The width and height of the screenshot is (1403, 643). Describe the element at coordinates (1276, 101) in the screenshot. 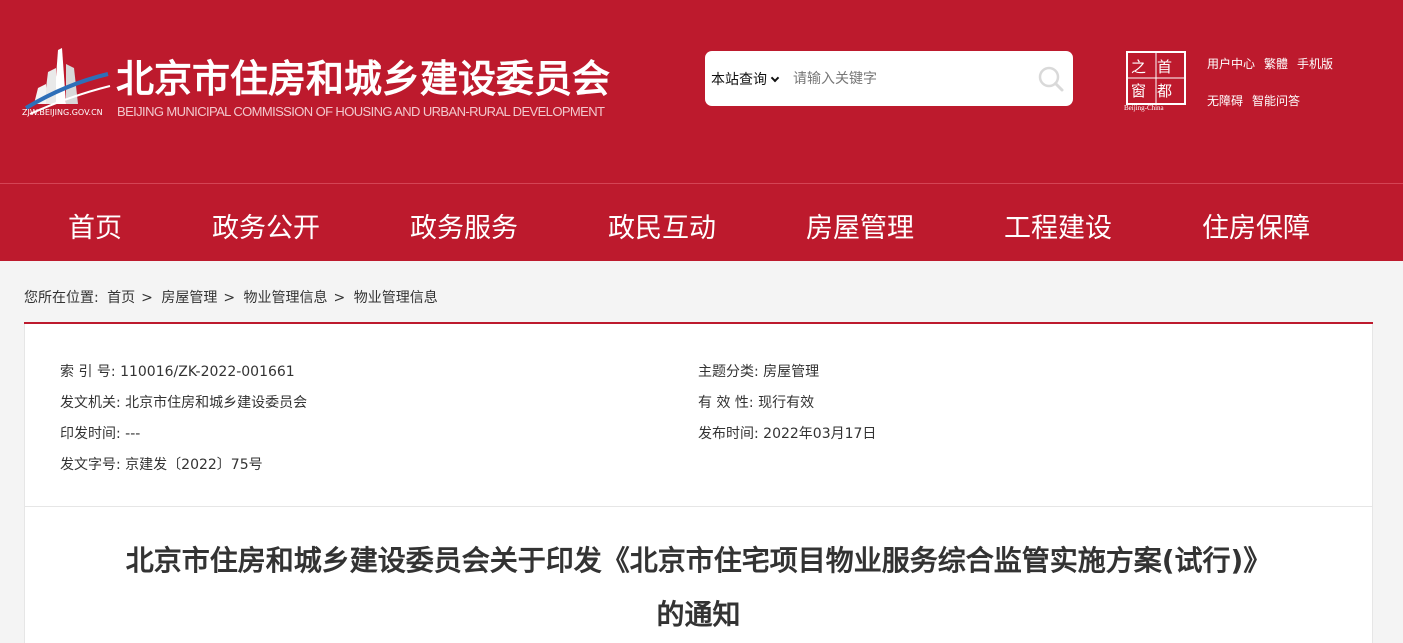

I see `smart-qa-link: 智能问答` at that location.